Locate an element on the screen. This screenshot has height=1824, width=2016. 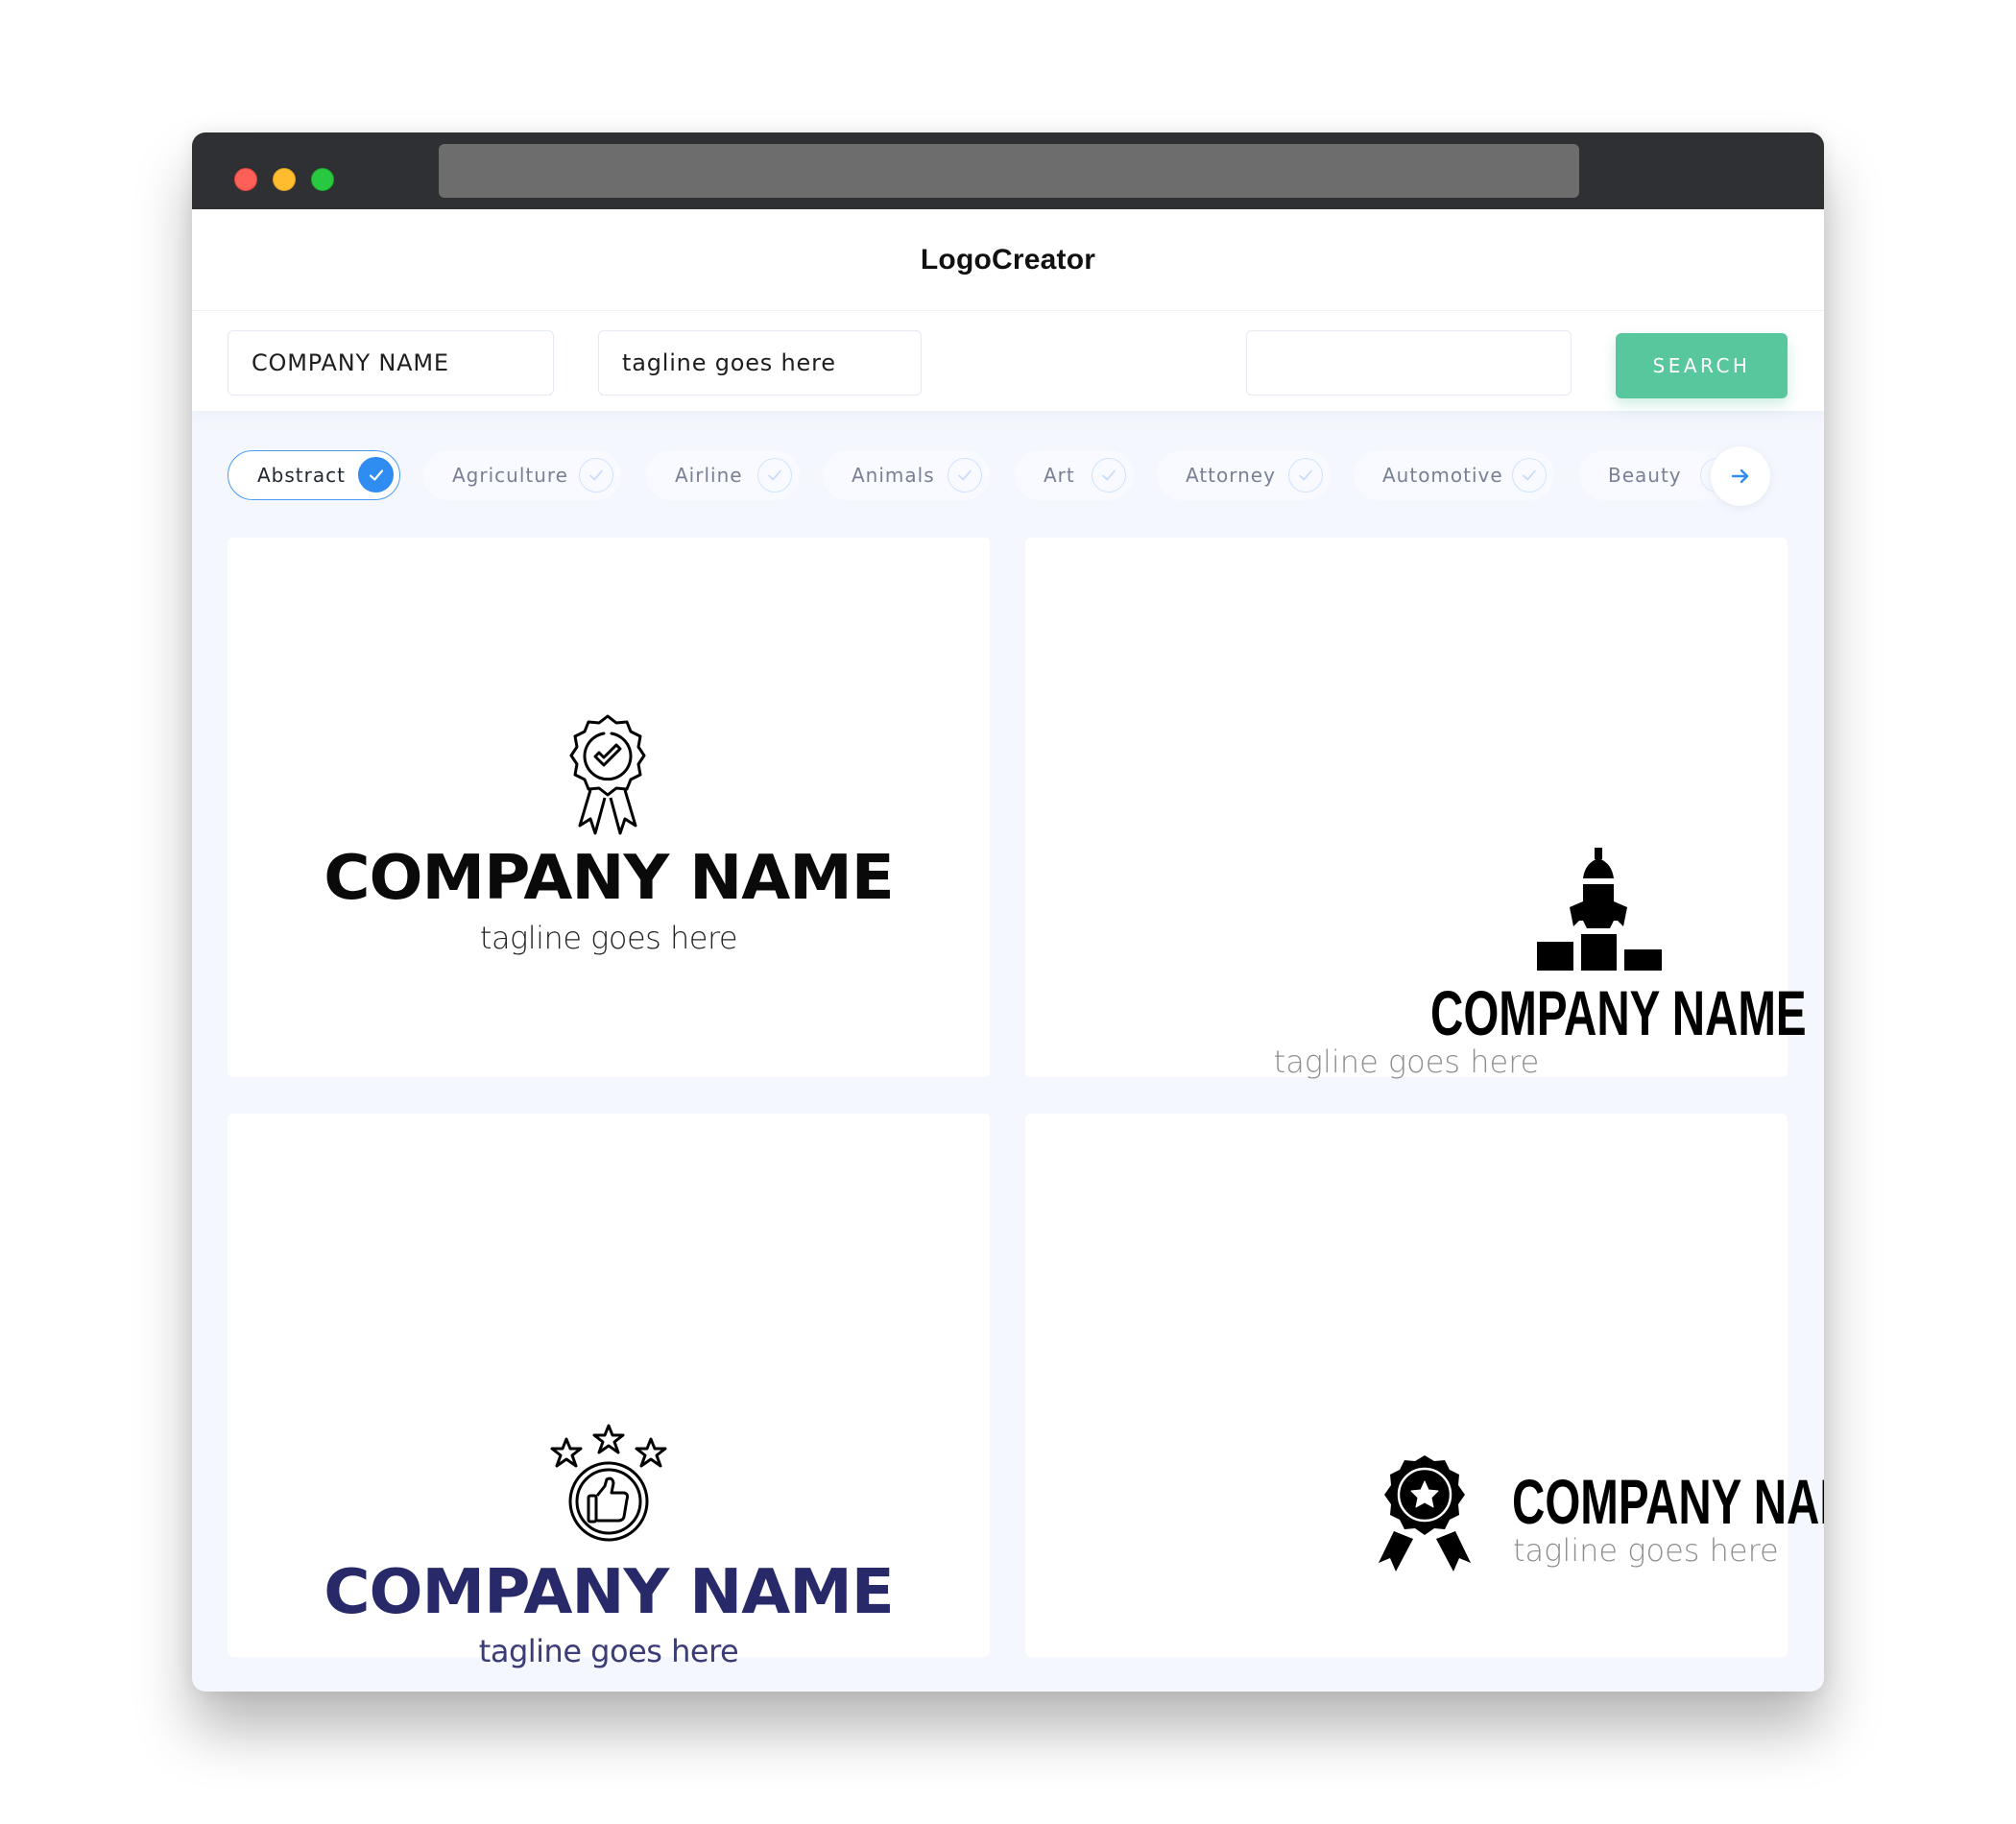
app-title: LogoCreator is located at coordinates (1008, 259).